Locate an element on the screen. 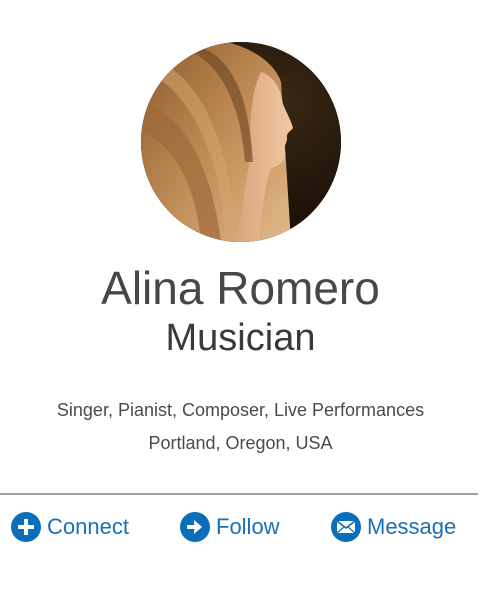  action-bar: Connect Follow Message is located at coordinates (240, 528).